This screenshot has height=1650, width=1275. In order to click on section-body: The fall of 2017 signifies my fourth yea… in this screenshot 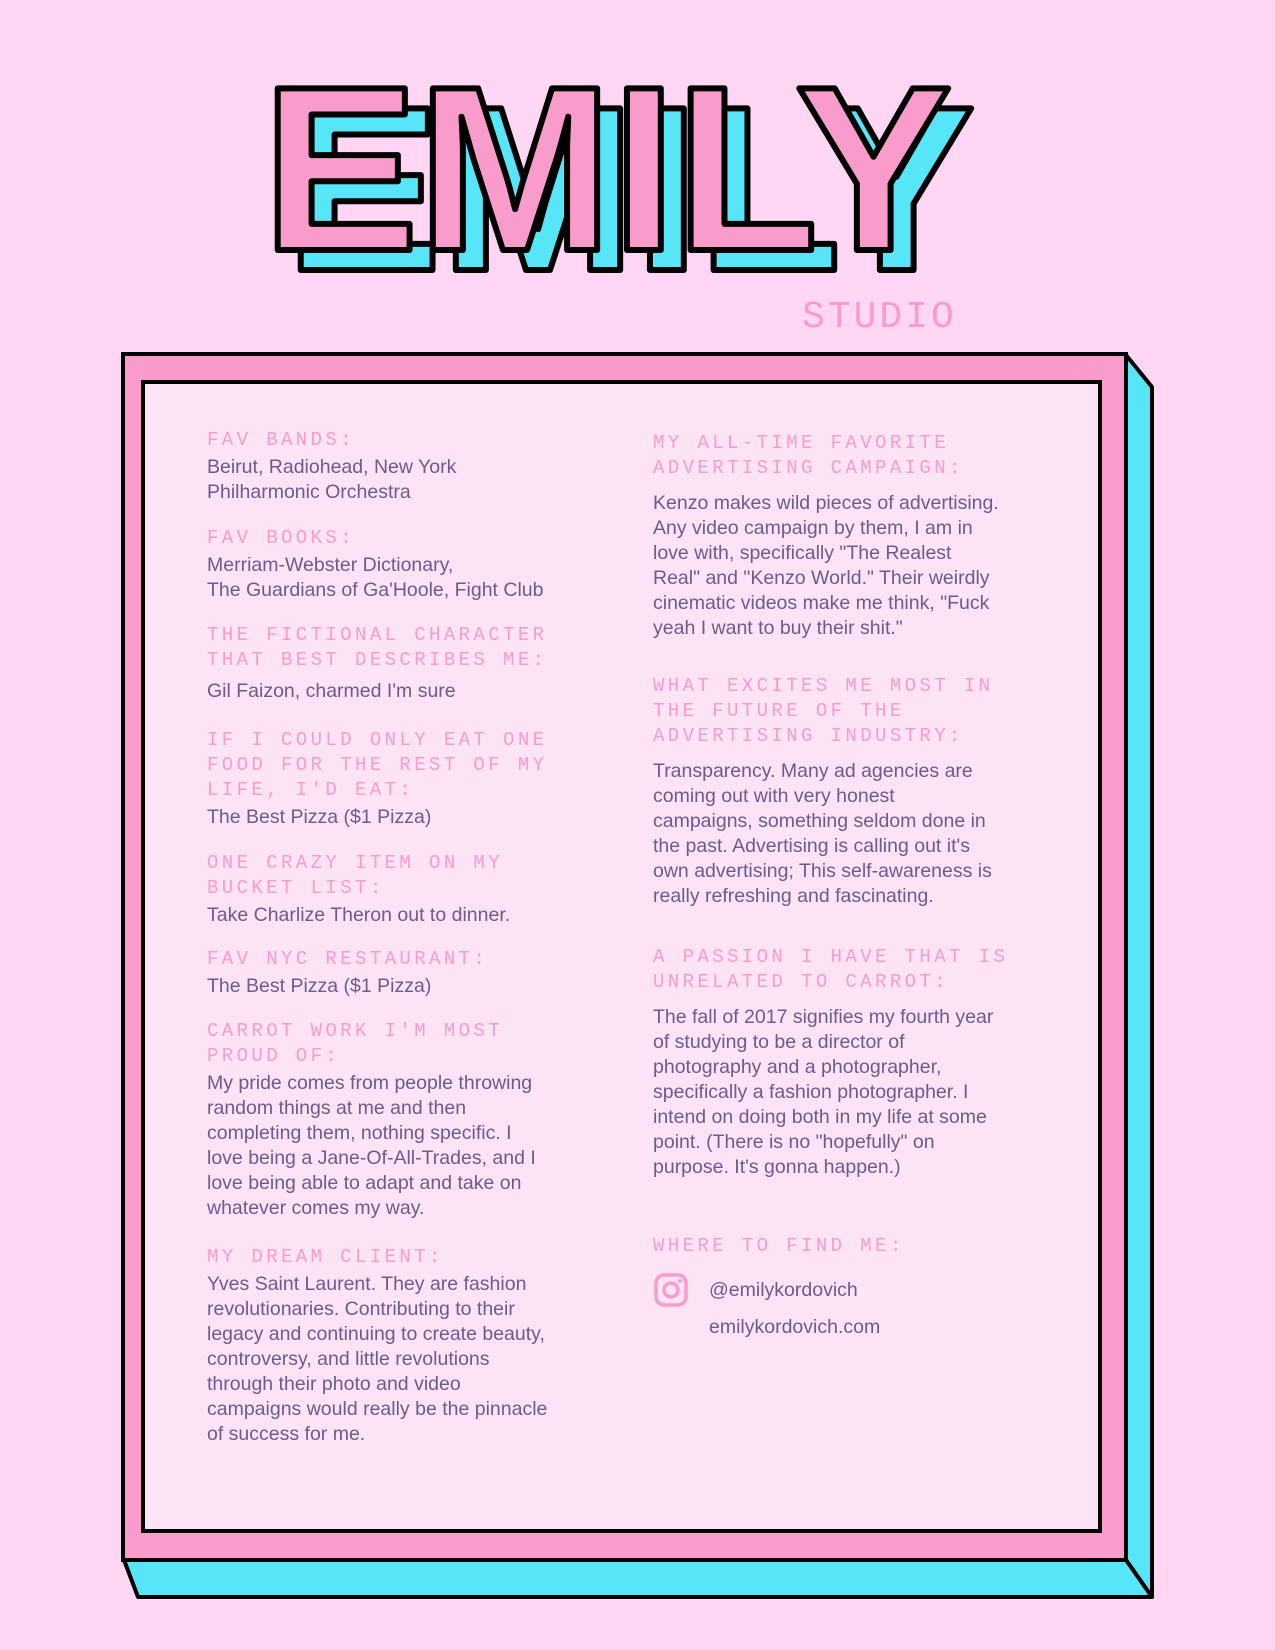, I will do `click(823, 1092)`.